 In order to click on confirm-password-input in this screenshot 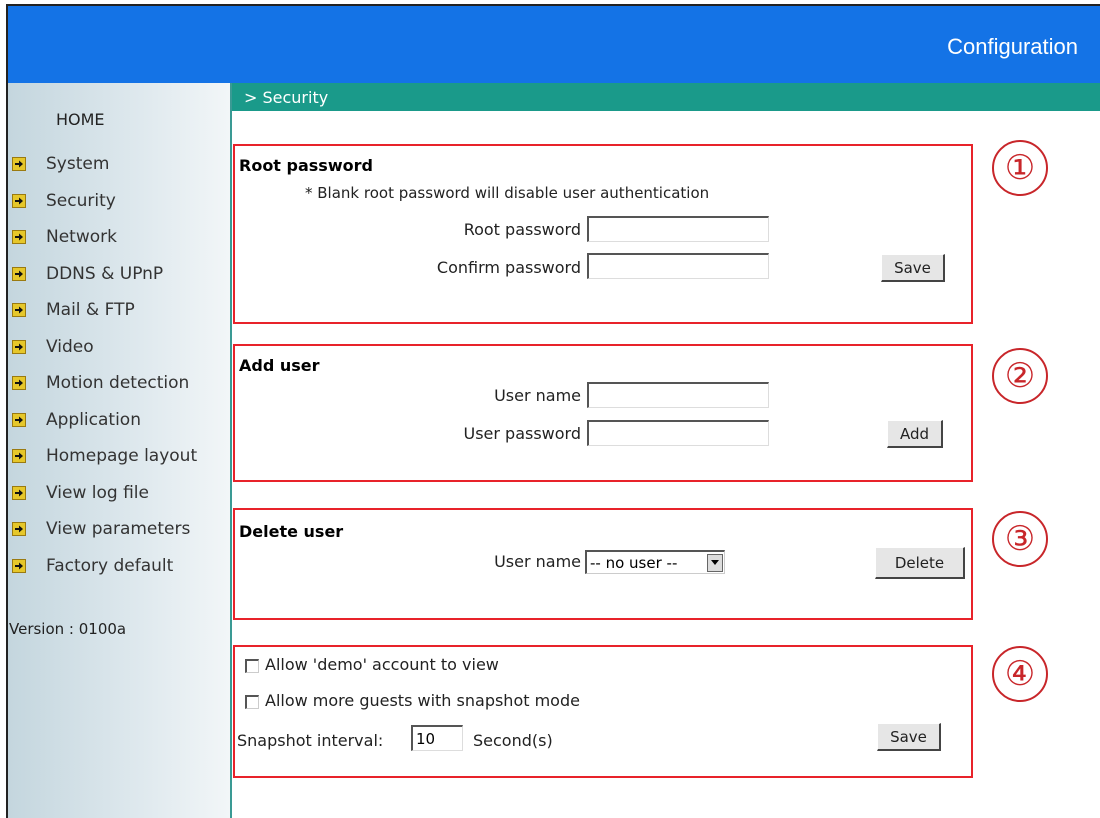, I will do `click(678, 266)`.